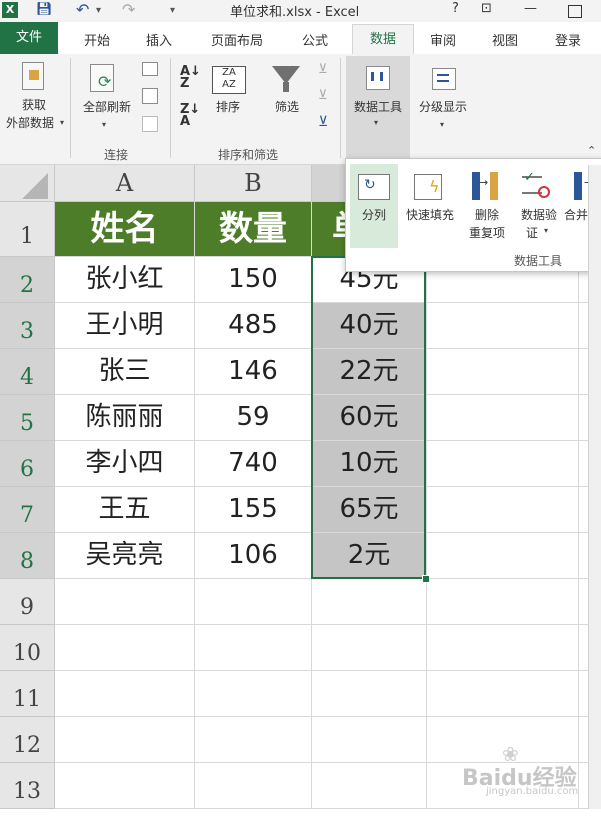 The height and width of the screenshot is (821, 601). What do you see at coordinates (27, 229) in the screenshot?
I see `row-header-1: 1` at bounding box center [27, 229].